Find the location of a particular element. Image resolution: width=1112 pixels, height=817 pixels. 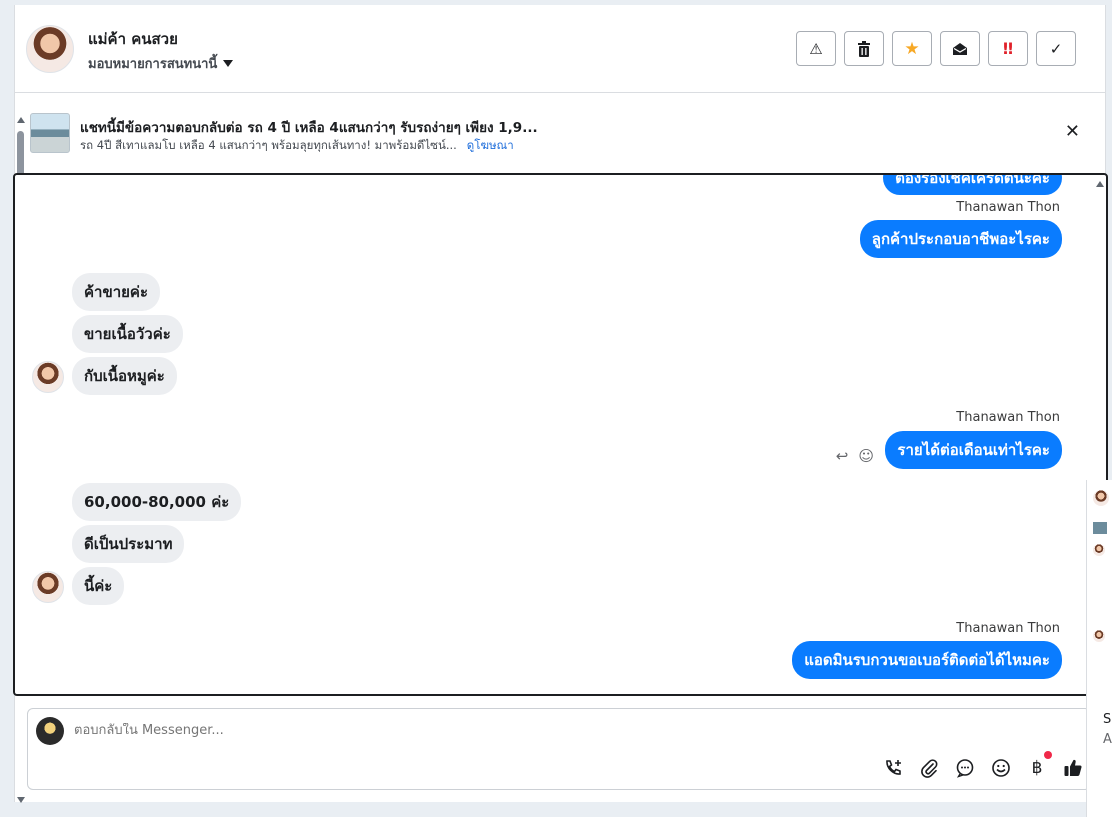

star-button: ★ is located at coordinates (912, 48).